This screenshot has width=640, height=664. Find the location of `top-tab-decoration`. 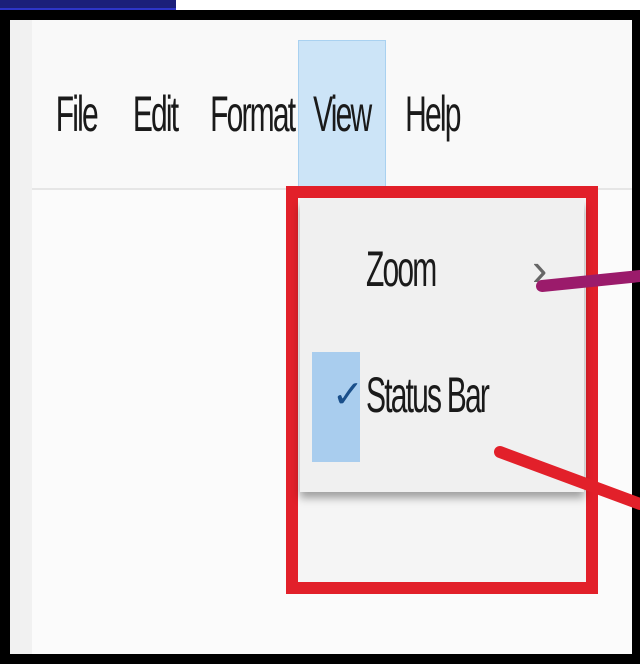

top-tab-decoration is located at coordinates (88, 5).